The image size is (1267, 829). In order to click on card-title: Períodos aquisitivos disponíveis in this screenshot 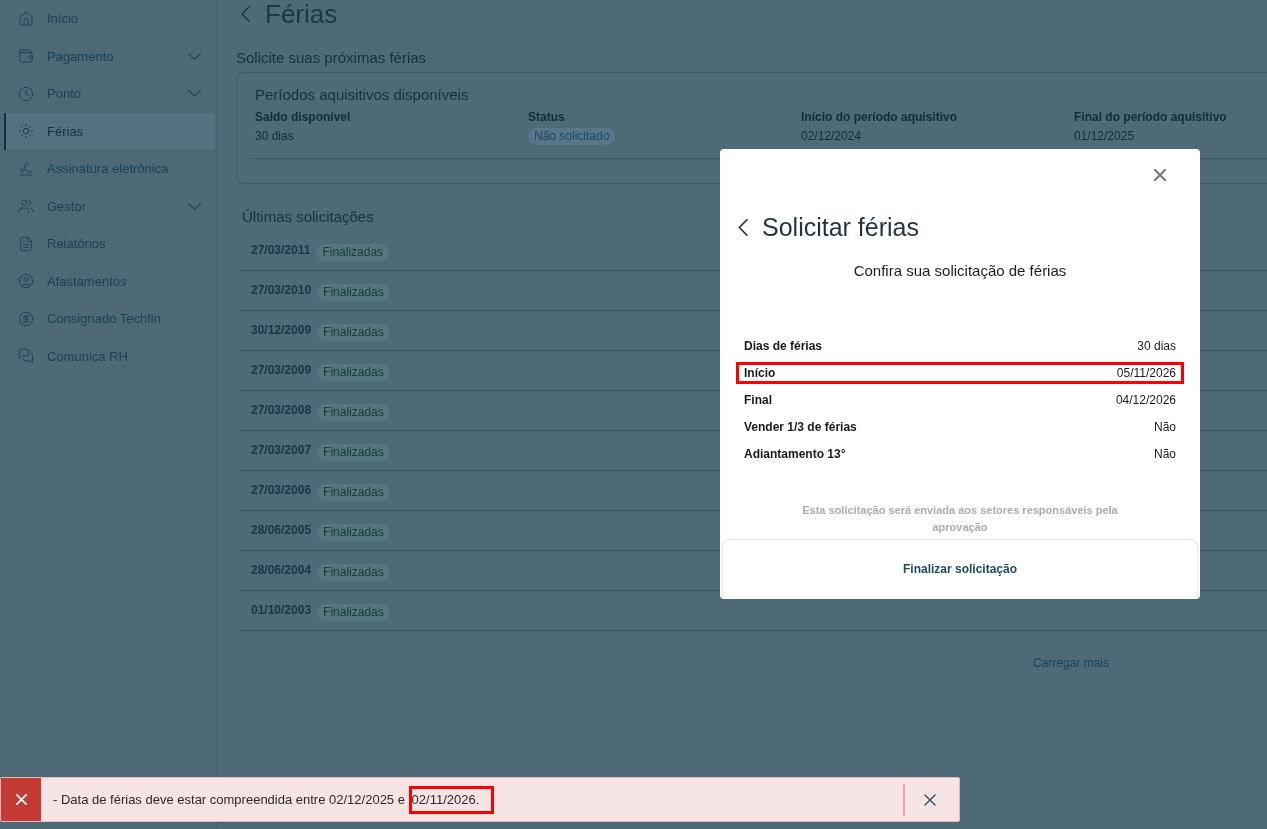, I will do `click(362, 95)`.